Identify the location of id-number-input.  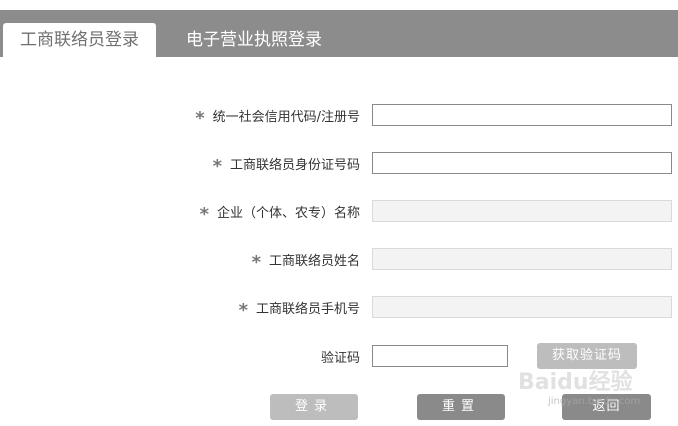
(522, 163).